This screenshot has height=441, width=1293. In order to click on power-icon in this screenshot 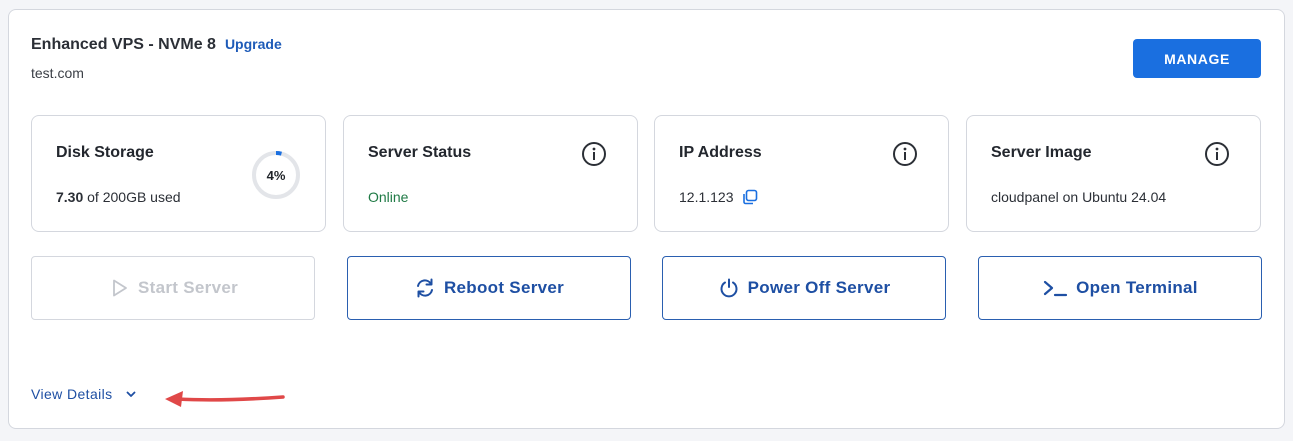, I will do `click(729, 288)`.